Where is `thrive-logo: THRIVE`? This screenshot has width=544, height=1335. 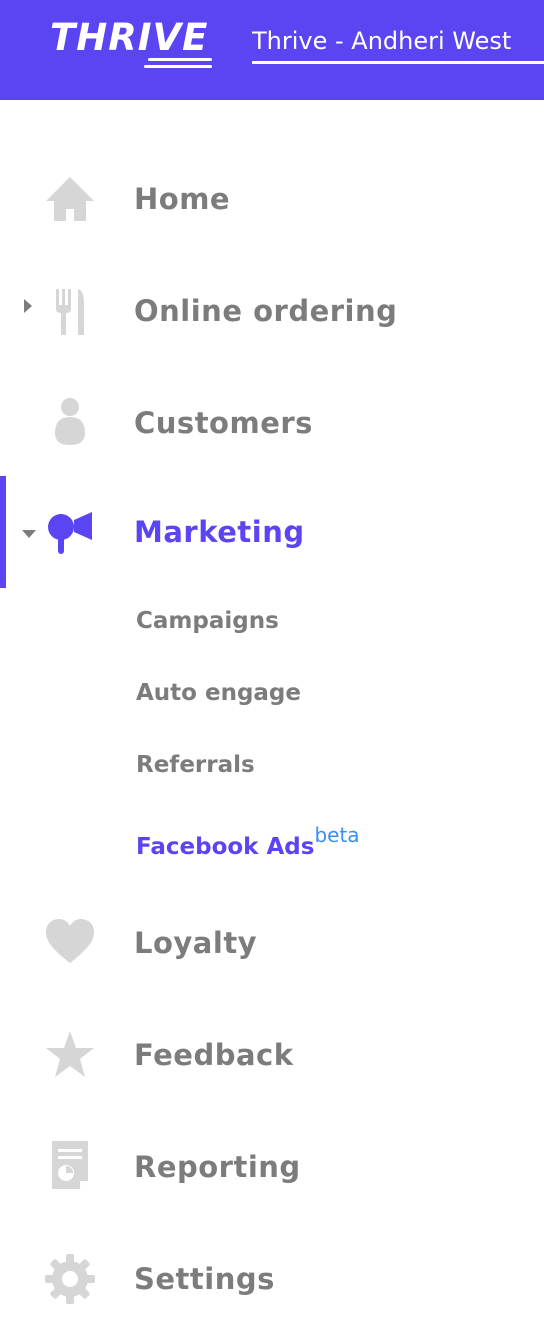 thrive-logo: THRIVE is located at coordinates (131, 42).